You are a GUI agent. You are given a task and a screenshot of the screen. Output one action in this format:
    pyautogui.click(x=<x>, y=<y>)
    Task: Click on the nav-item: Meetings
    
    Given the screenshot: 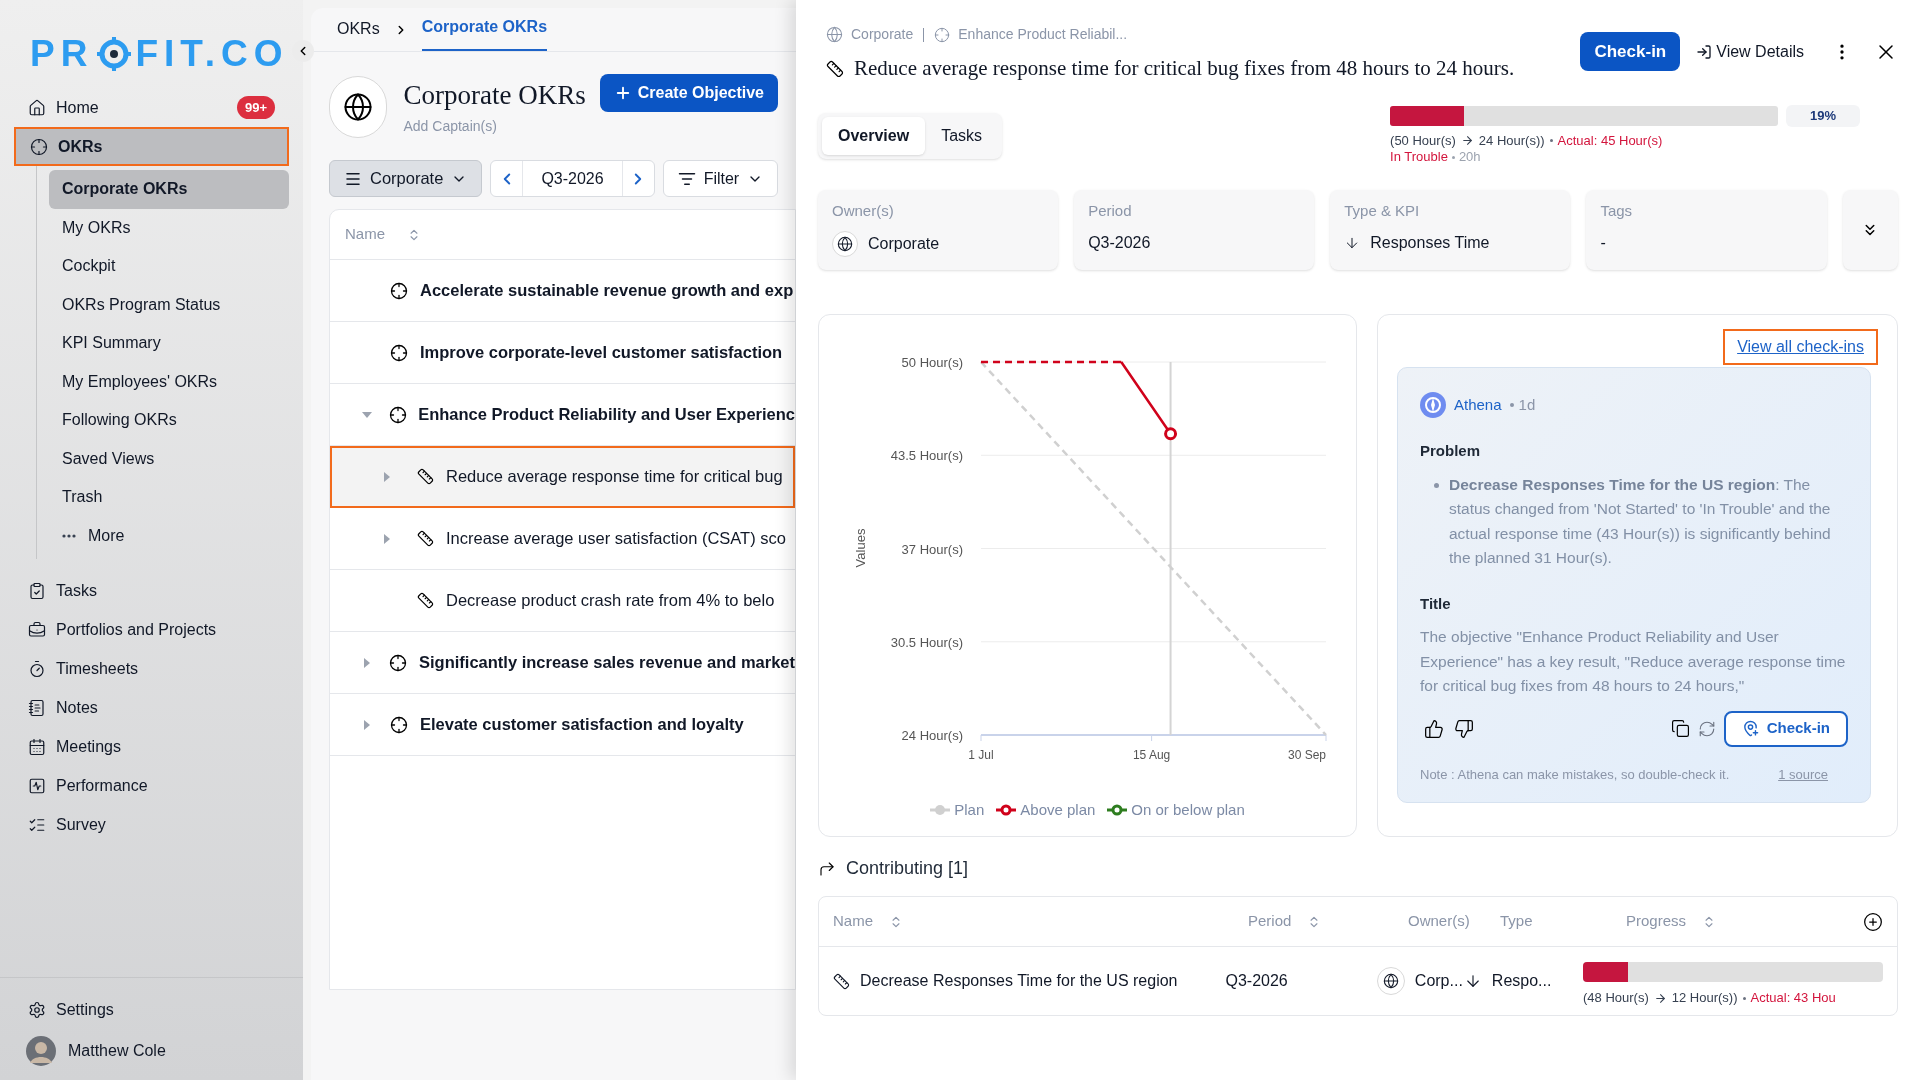 What is the action you would take?
    pyautogui.click(x=151, y=746)
    